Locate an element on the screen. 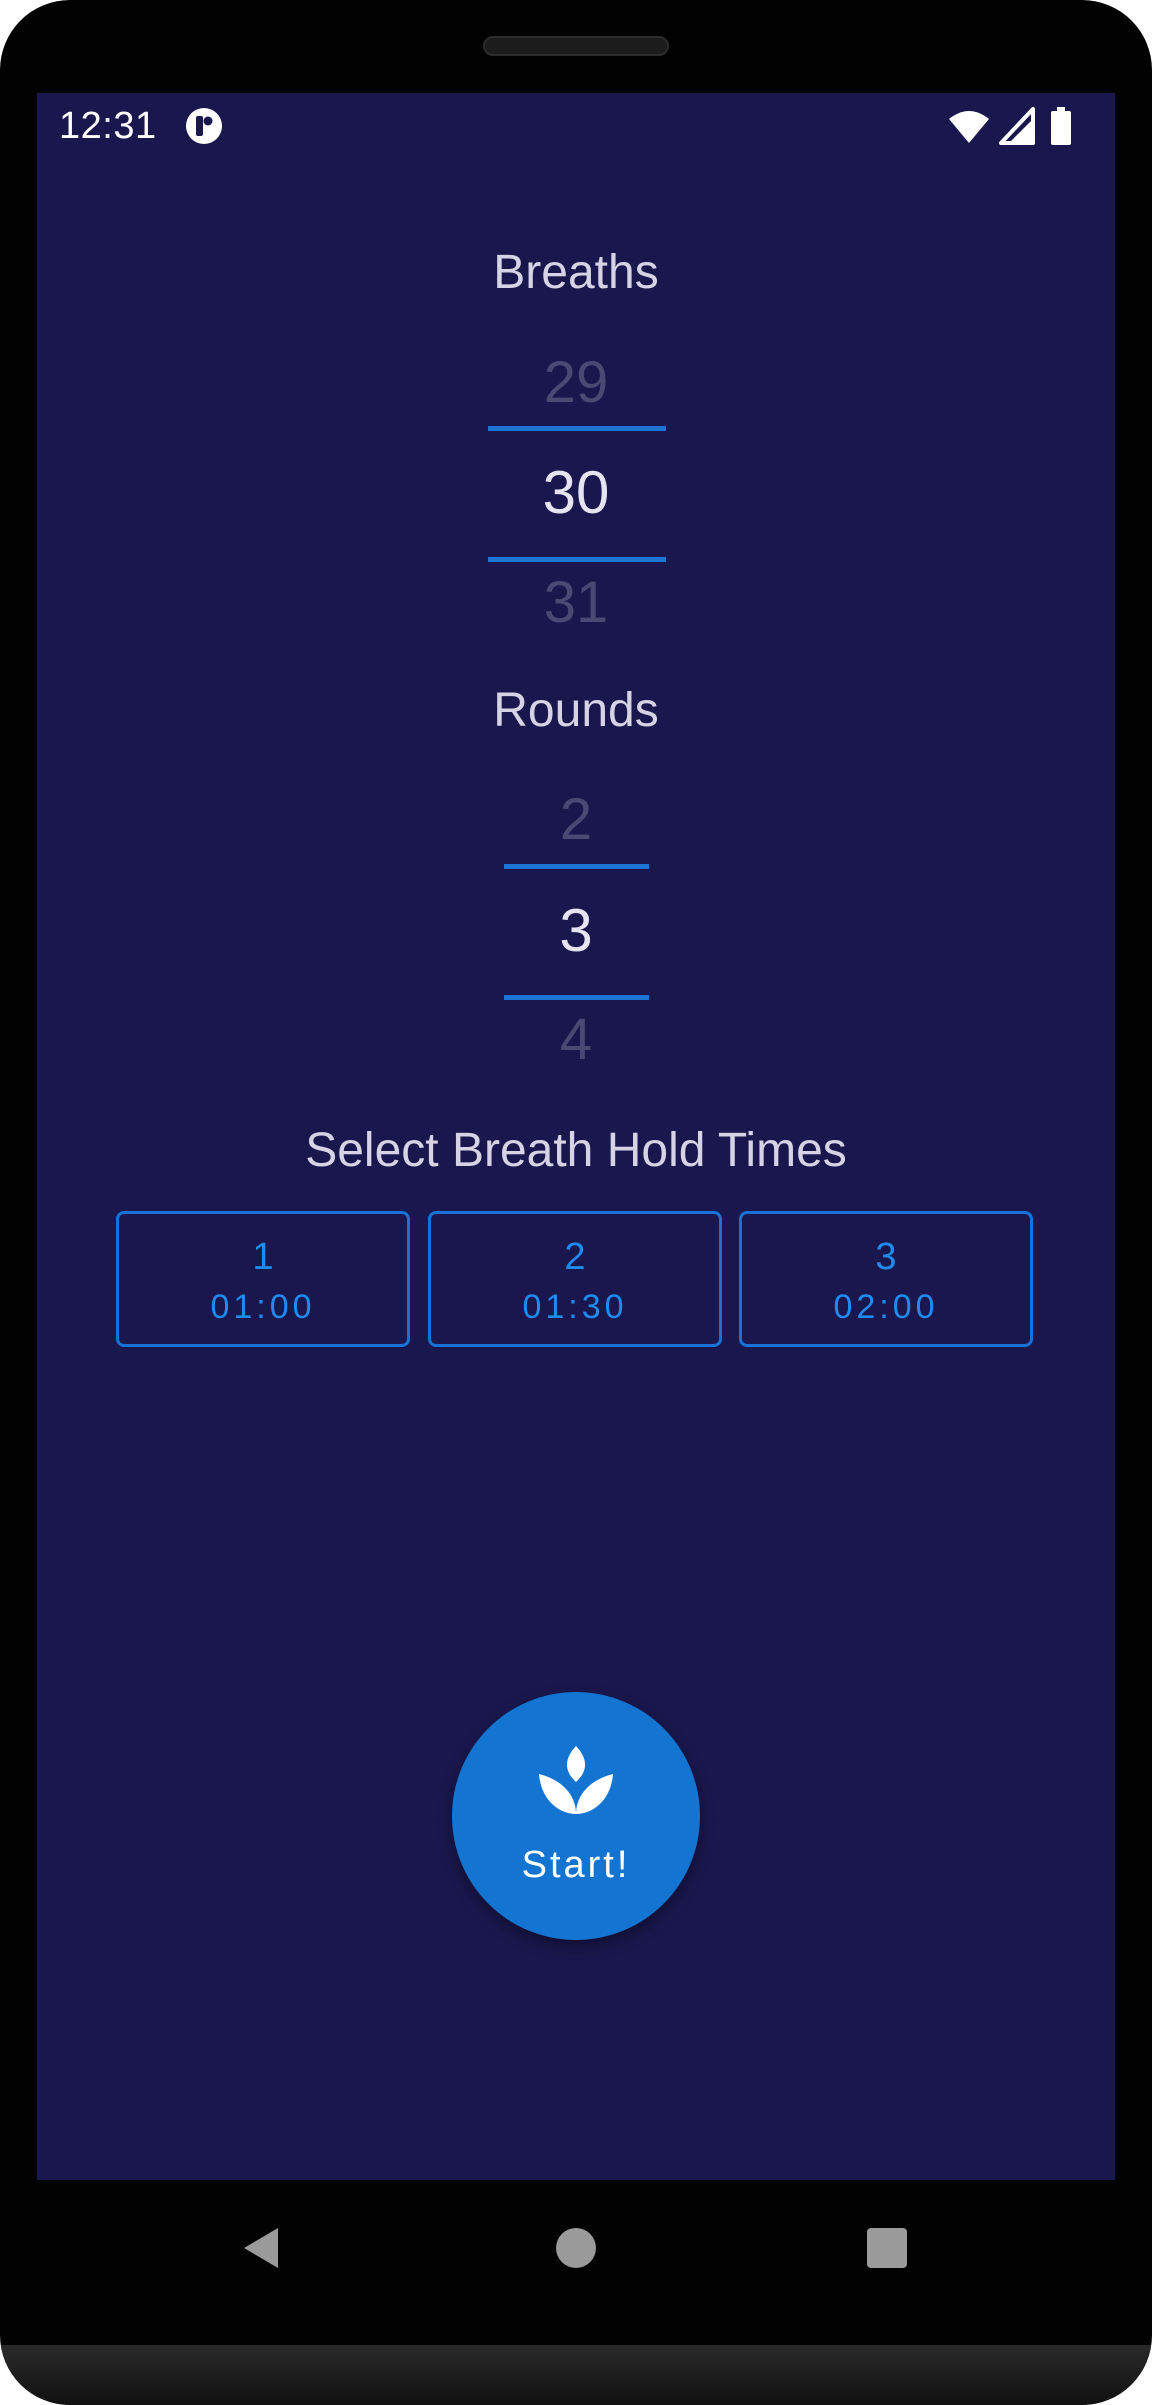 This screenshot has height=2405, width=1152. hold-time-index: 2 is located at coordinates (575, 1257).